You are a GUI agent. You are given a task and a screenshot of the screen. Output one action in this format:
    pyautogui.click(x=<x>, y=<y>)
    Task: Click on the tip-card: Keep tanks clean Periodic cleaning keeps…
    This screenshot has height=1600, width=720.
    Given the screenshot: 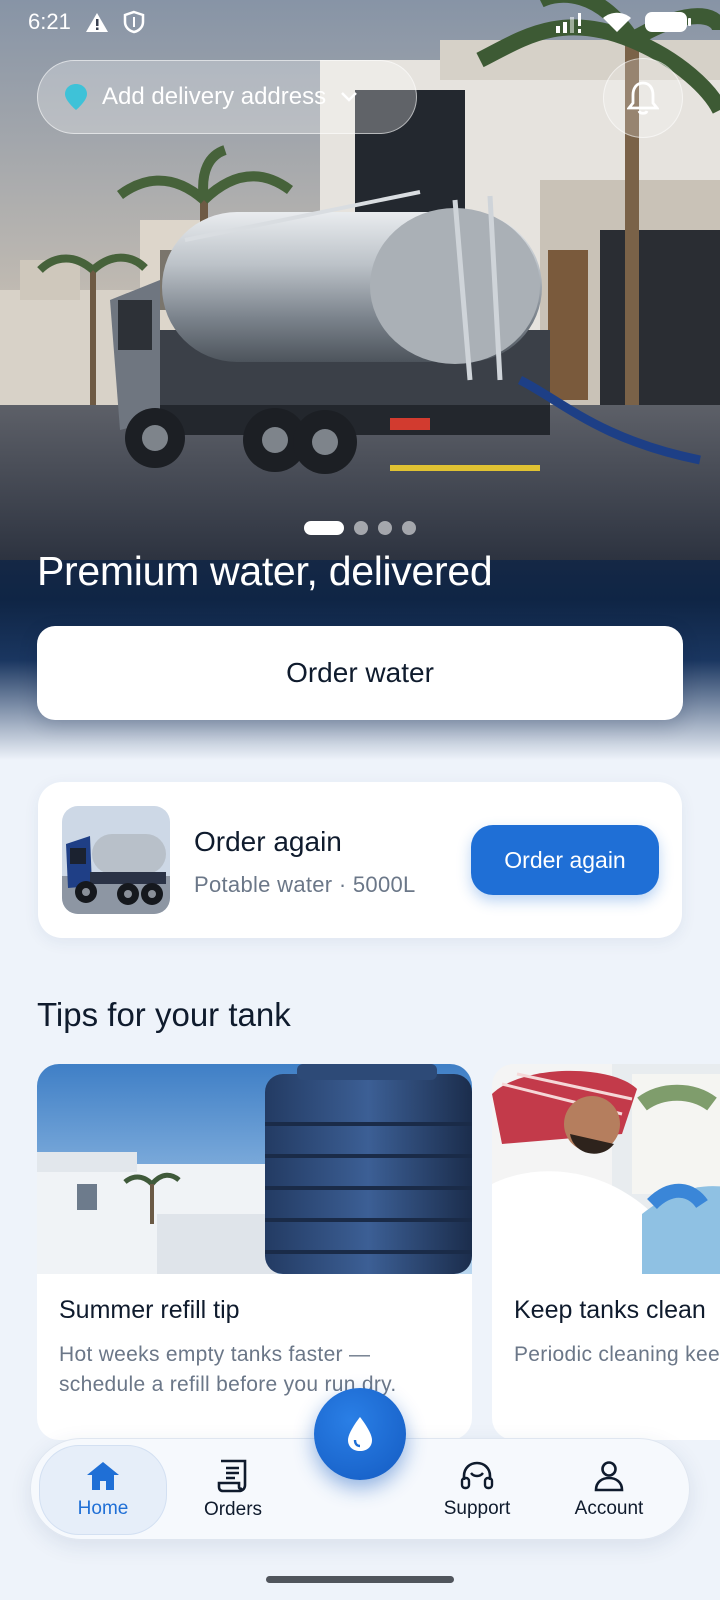 What is the action you would take?
    pyautogui.click(x=606, y=1252)
    